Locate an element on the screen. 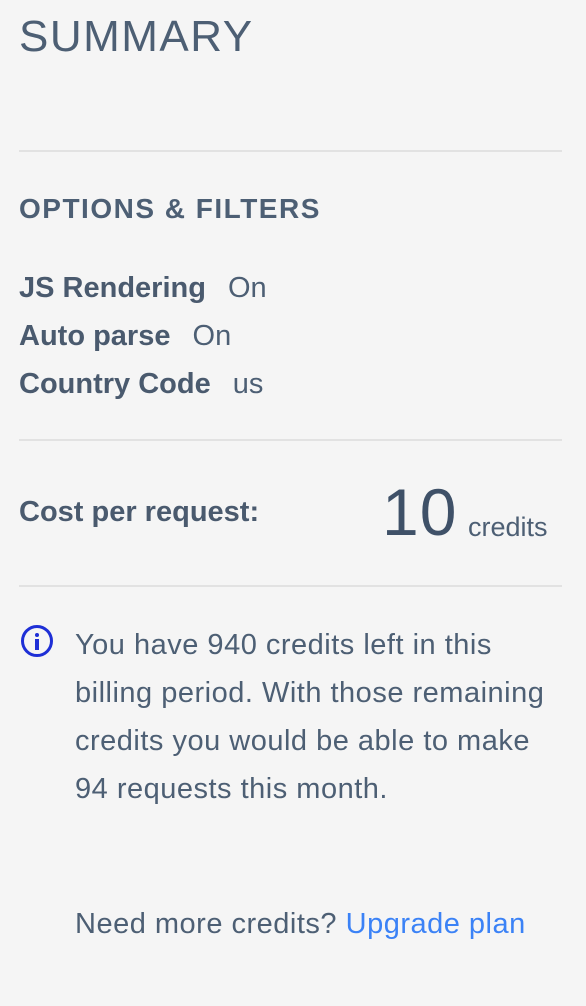 The width and height of the screenshot is (586, 1006). option-auto-parse: Auto parse On is located at coordinates (143, 340).